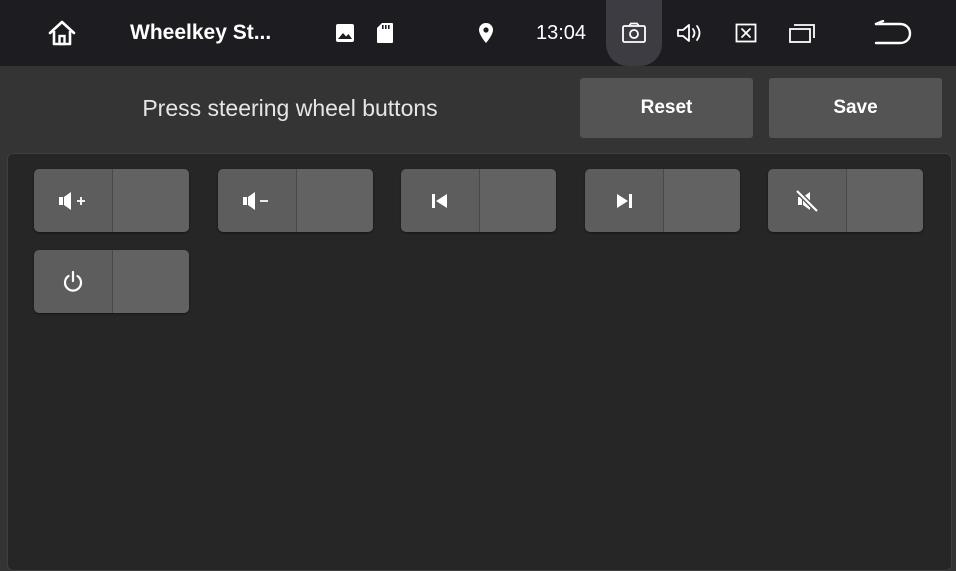  What do you see at coordinates (892, 33) in the screenshot?
I see `back-icon` at bounding box center [892, 33].